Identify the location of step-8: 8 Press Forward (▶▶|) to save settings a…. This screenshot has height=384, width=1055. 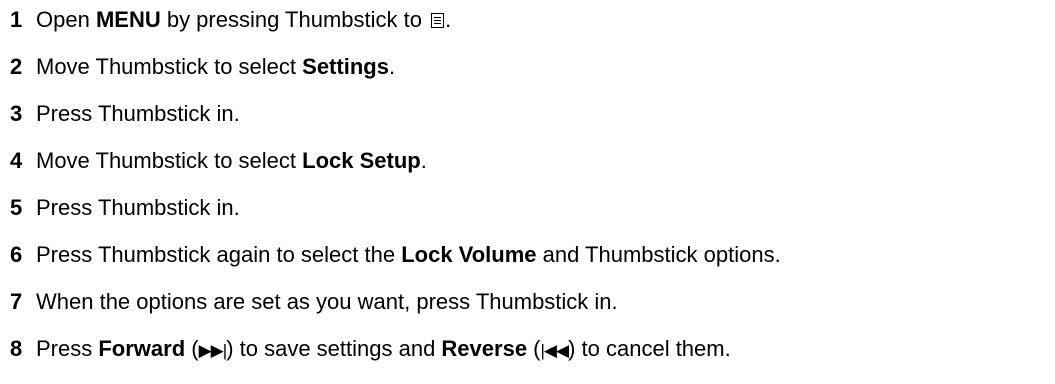
(365, 349).